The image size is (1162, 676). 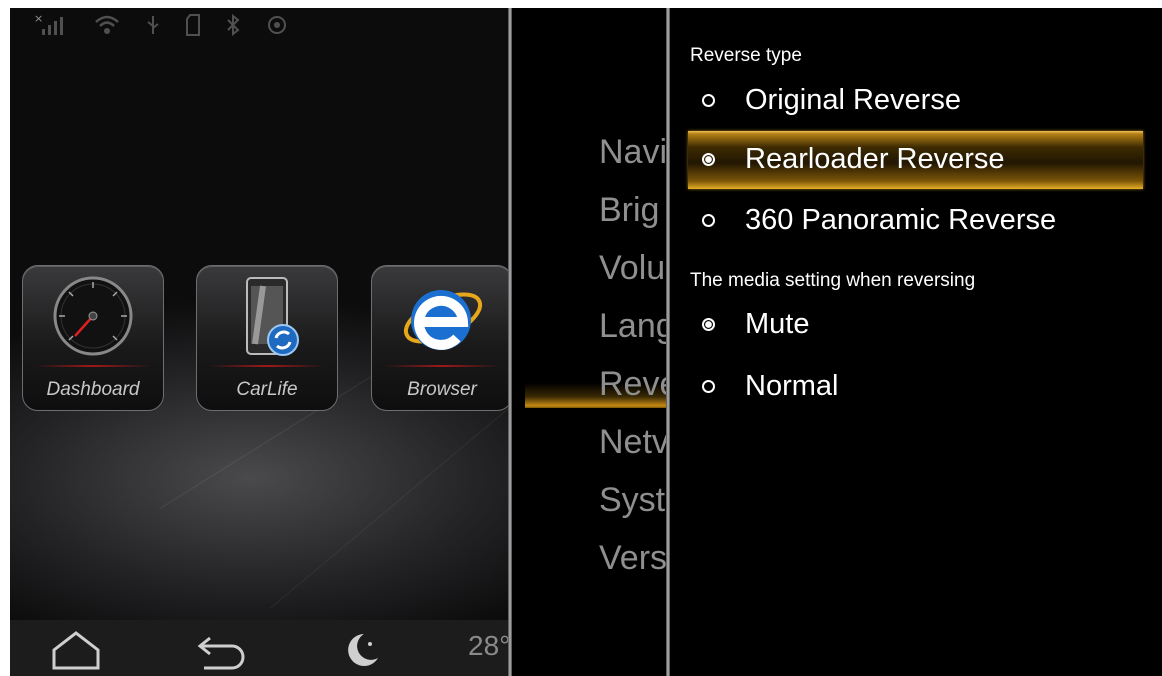 What do you see at coordinates (632, 384) in the screenshot?
I see `menu-item-reverse: Reve` at bounding box center [632, 384].